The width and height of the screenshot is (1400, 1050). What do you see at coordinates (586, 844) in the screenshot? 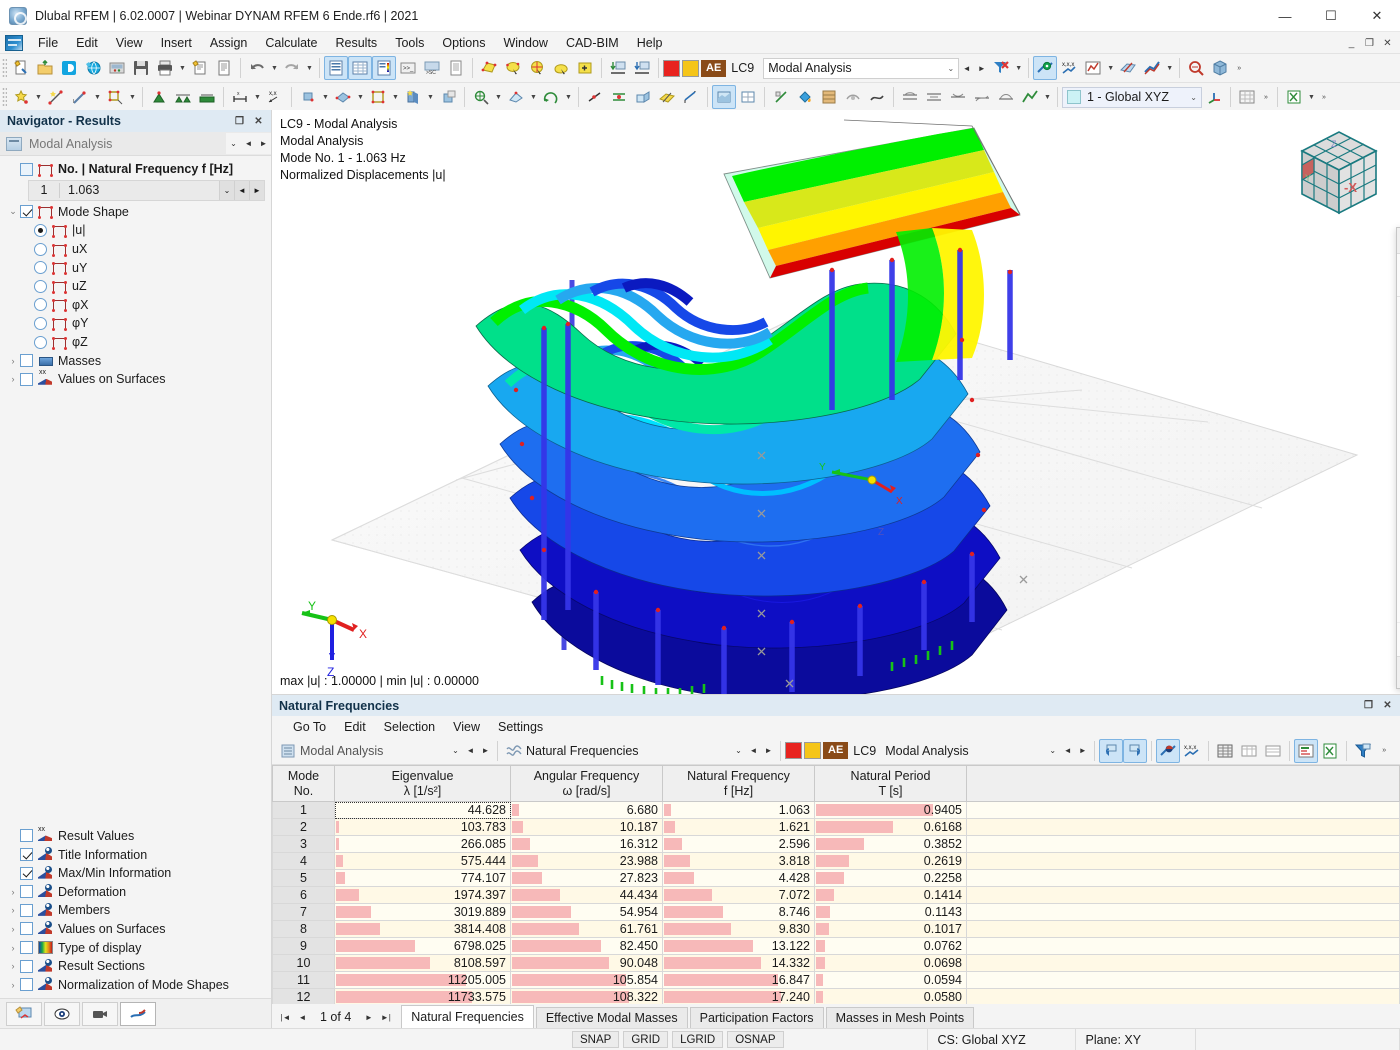
I see `cell-angular-frequency: 16.312` at bounding box center [586, 844].